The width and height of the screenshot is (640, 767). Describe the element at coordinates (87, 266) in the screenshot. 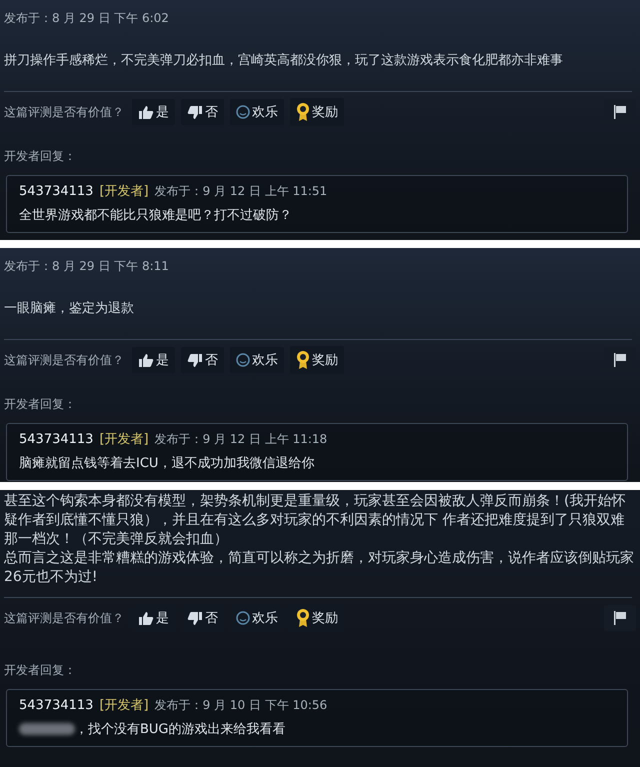

I see `post-date: 发布于：8 月 29 日 下午 8:11` at that location.